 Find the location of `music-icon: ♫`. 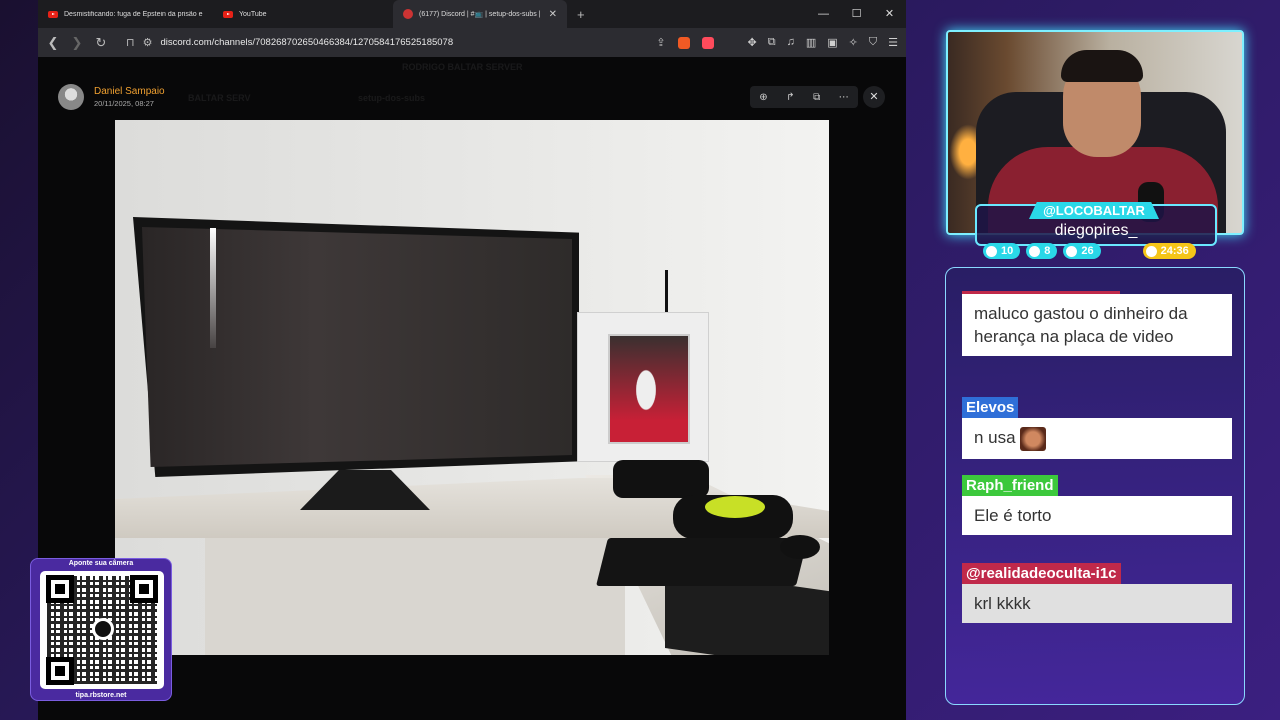

music-icon: ♫ is located at coordinates (791, 42).